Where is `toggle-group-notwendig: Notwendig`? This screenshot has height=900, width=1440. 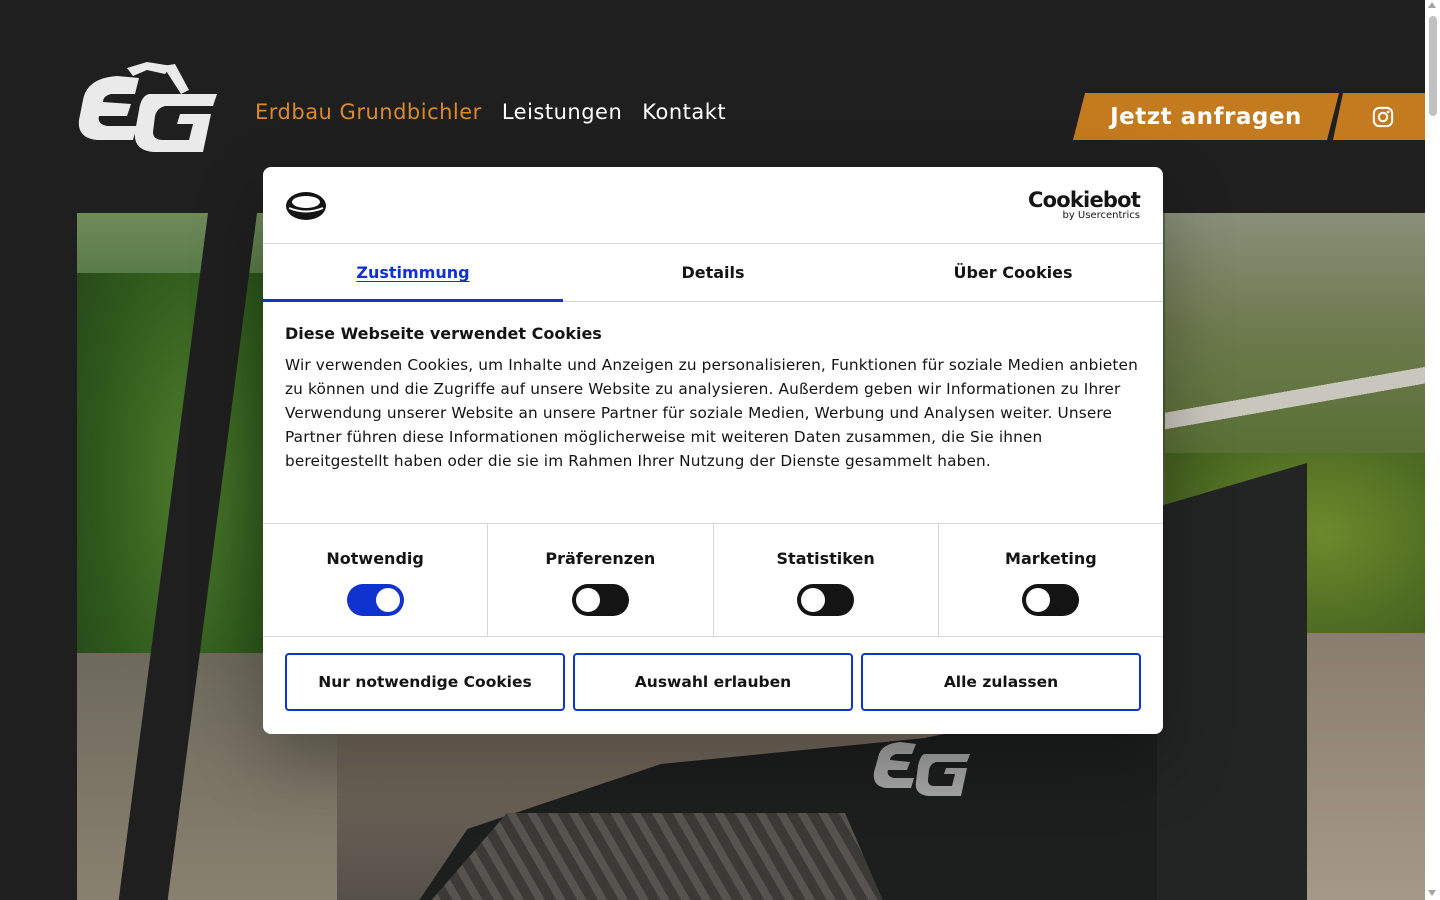 toggle-group-notwendig: Notwendig is located at coordinates (376, 580).